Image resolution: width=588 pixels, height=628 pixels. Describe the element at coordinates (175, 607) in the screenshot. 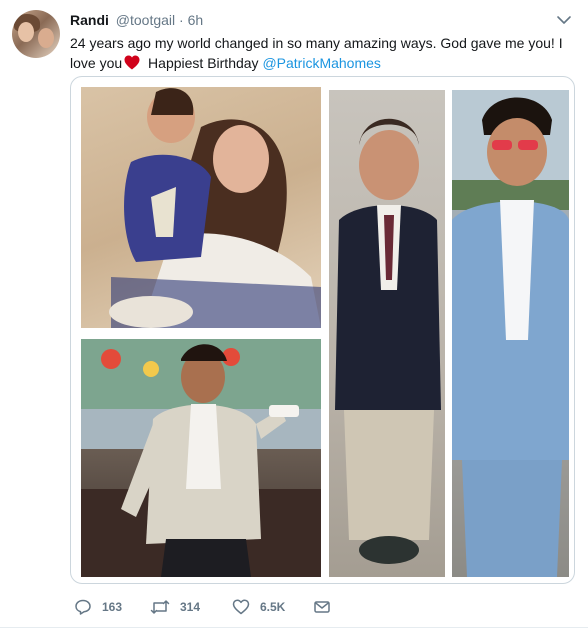

I see `retweet-button: 314` at that location.